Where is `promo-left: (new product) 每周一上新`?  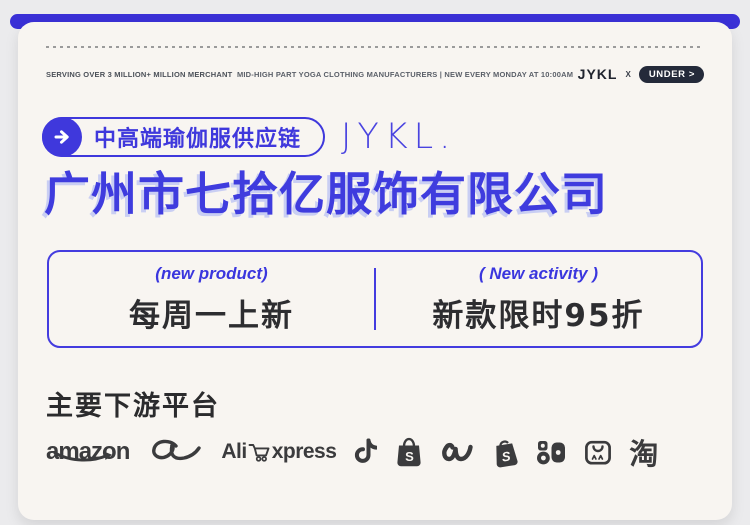 promo-left: (new product) 每周一上新 is located at coordinates (211, 299).